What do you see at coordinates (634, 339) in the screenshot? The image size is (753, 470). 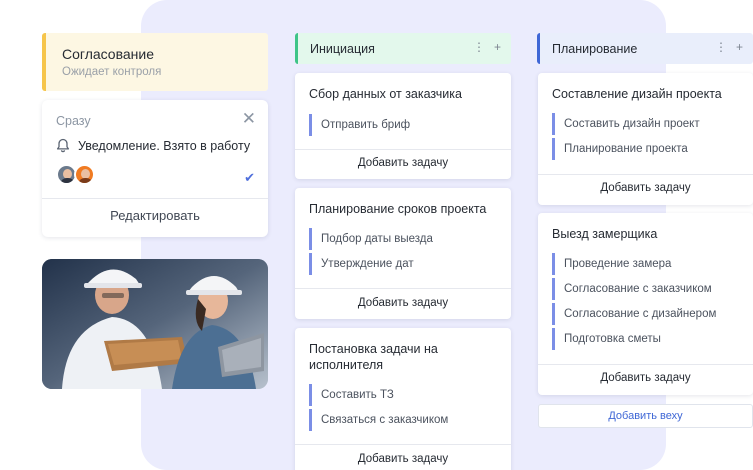 I see `subtask-item: Подготовка сметы` at bounding box center [634, 339].